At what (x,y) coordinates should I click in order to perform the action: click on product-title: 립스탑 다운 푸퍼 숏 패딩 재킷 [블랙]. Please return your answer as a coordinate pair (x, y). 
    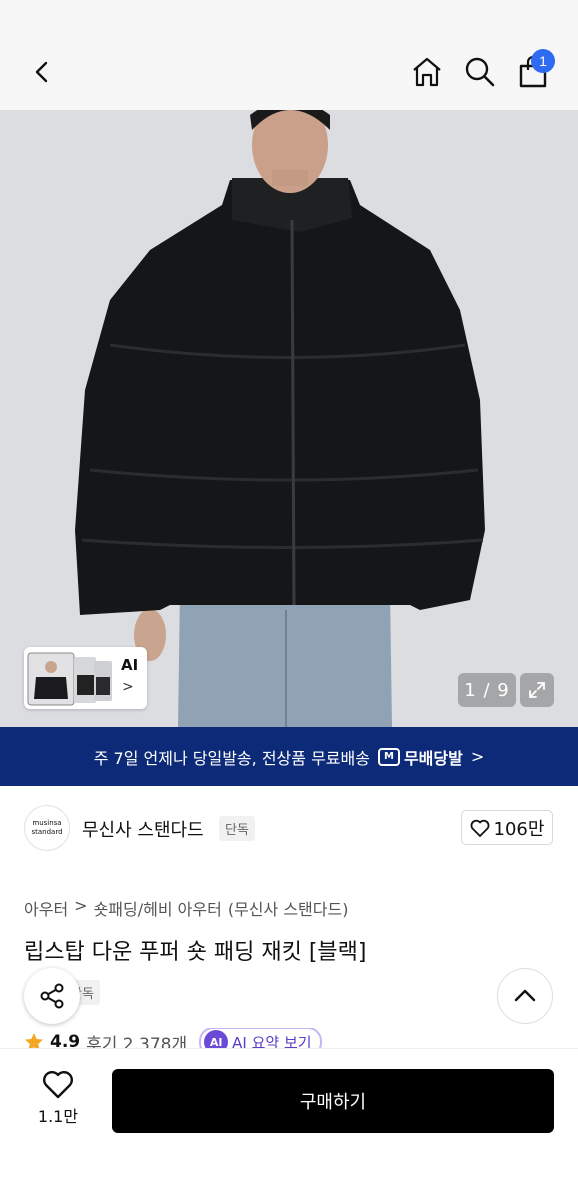
    Looking at the image, I should click on (195, 952).